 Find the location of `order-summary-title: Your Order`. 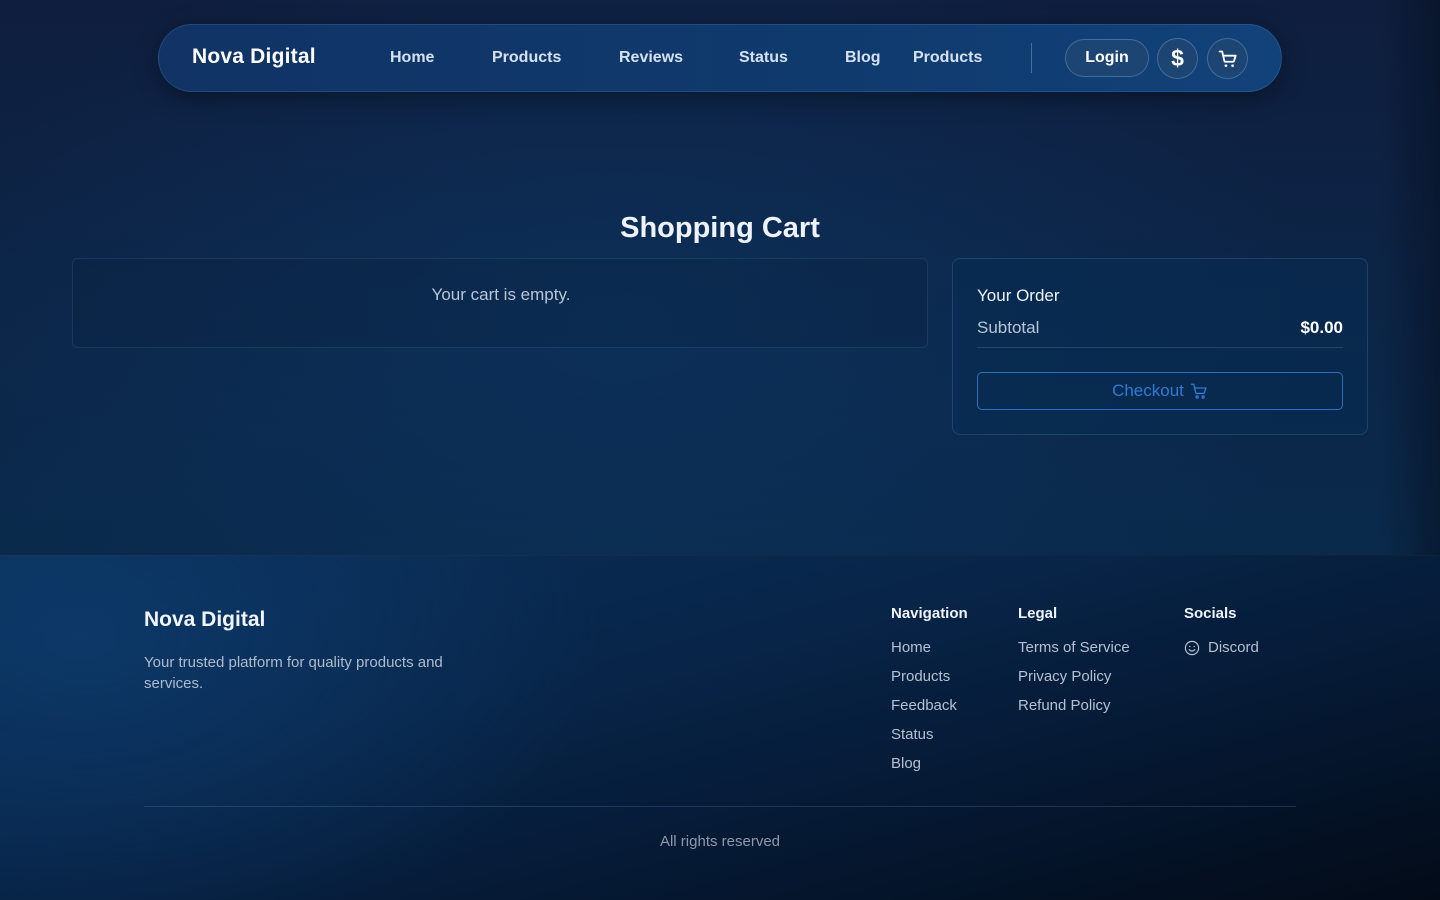

order-summary-title: Your Order is located at coordinates (1018, 295).